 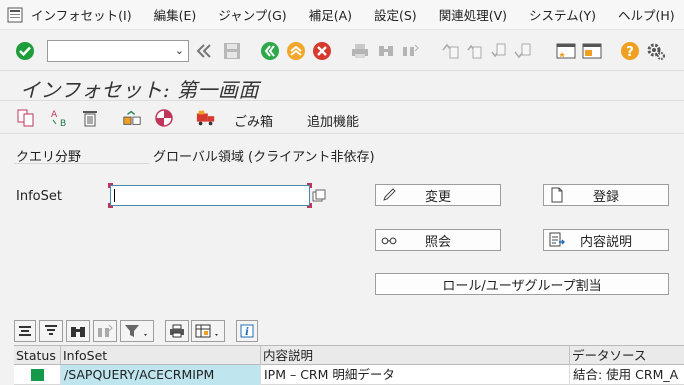 I want to click on focus-corner-tl, so click(x=110, y=185).